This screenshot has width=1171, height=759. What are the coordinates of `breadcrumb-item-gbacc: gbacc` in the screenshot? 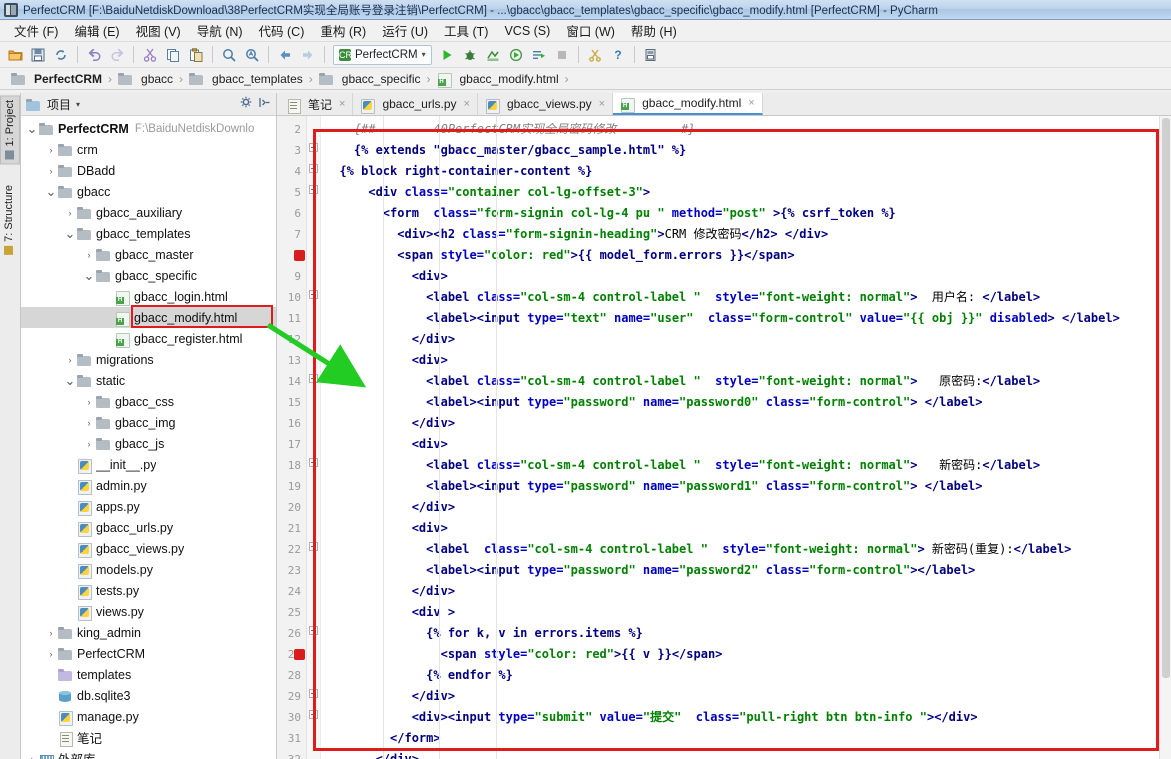 It's located at (145, 79).